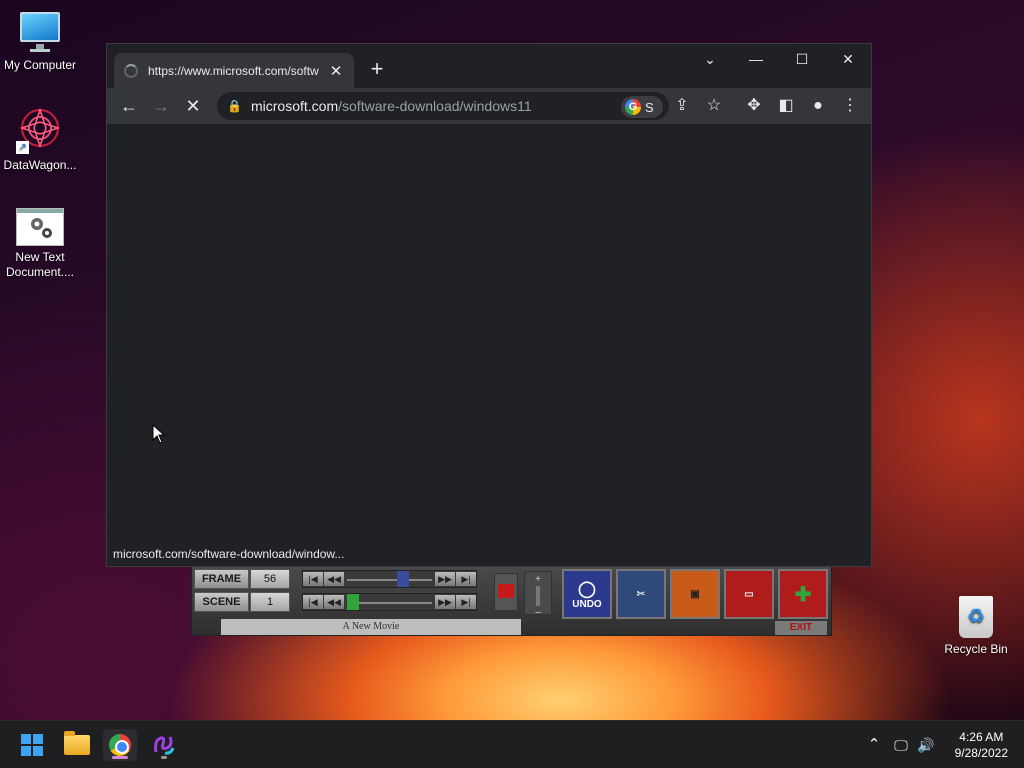  Describe the element at coordinates (270, 579) in the screenshot. I see `frame-value: 56` at that location.